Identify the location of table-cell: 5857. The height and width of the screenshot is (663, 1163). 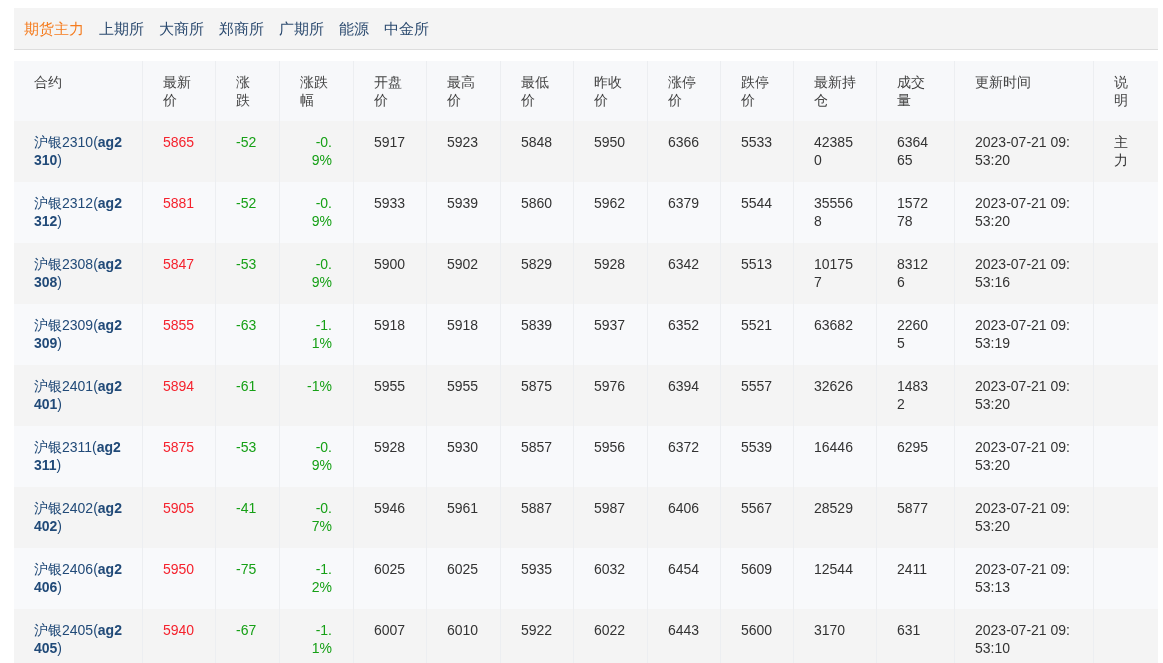
(537, 447).